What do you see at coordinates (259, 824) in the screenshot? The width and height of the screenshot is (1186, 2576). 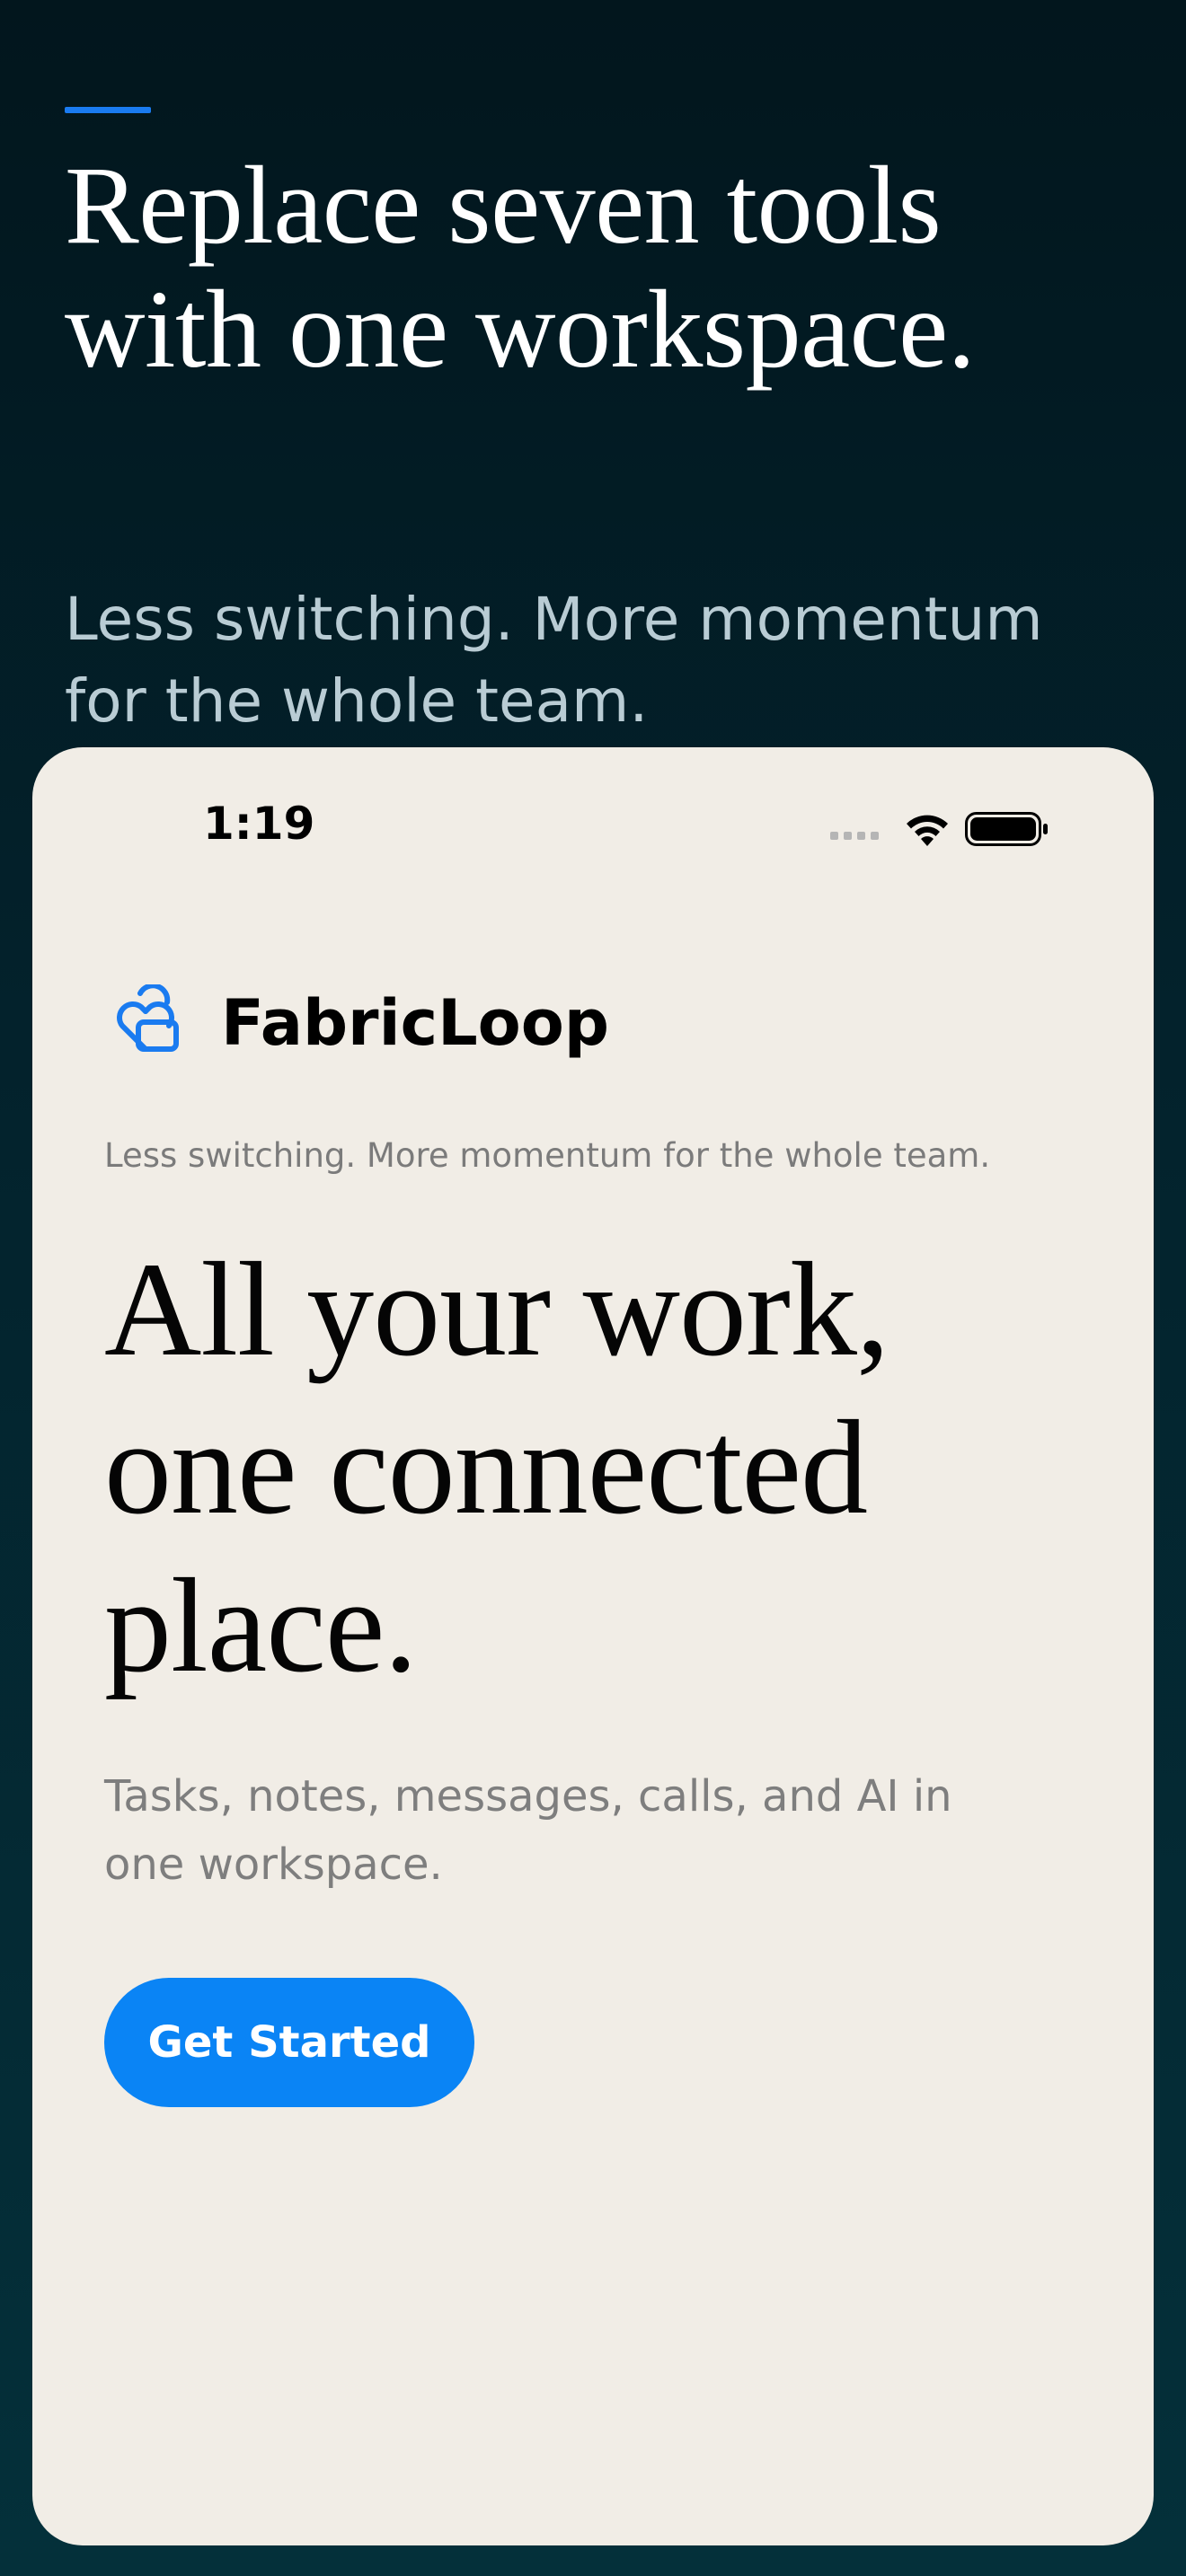 I see `status-time: 1:19` at bounding box center [259, 824].